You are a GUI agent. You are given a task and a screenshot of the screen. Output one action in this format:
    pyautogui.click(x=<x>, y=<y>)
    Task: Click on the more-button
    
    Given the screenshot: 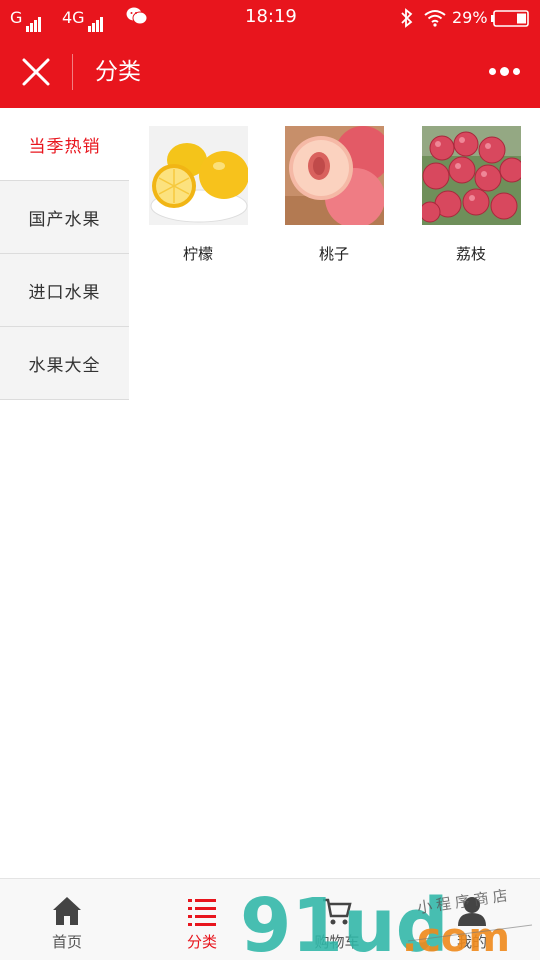 What is the action you would take?
    pyautogui.click(x=504, y=72)
    